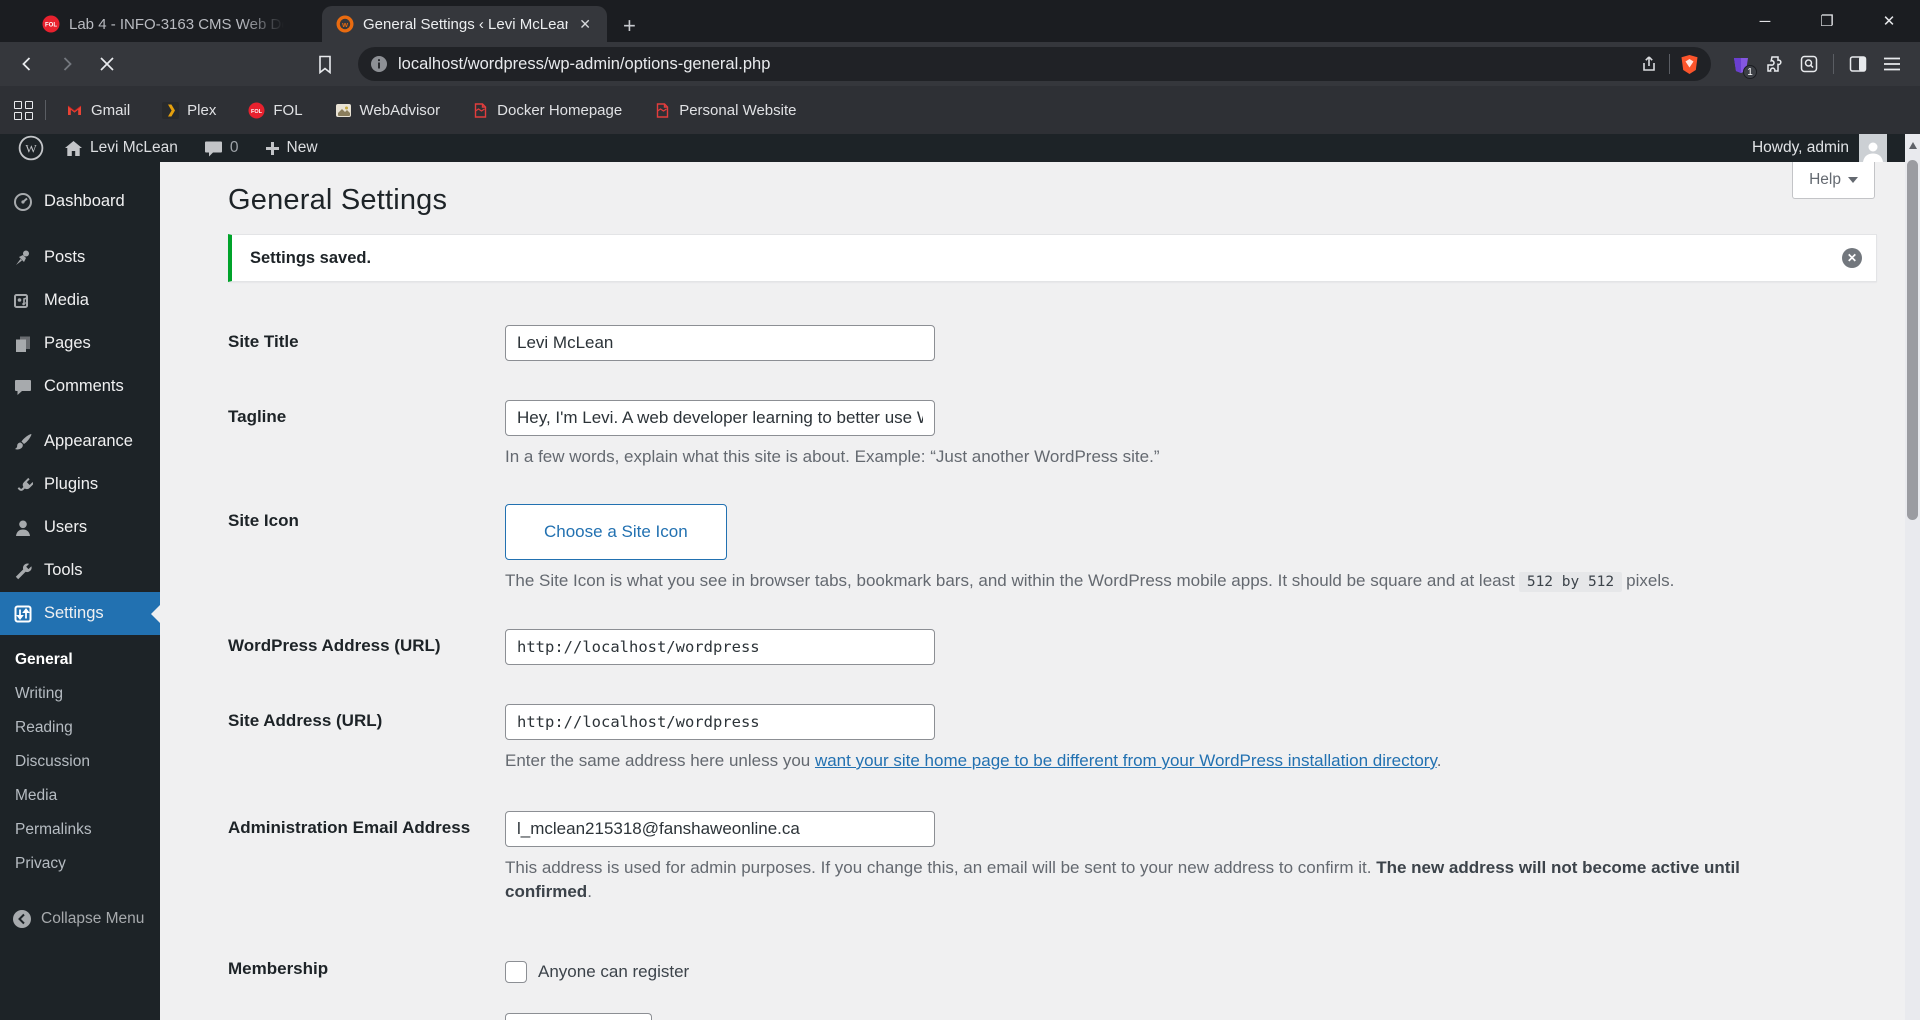 Image resolution: width=1920 pixels, height=1020 pixels. I want to click on sidebar-item-dashboard: Dashboard, so click(80, 201).